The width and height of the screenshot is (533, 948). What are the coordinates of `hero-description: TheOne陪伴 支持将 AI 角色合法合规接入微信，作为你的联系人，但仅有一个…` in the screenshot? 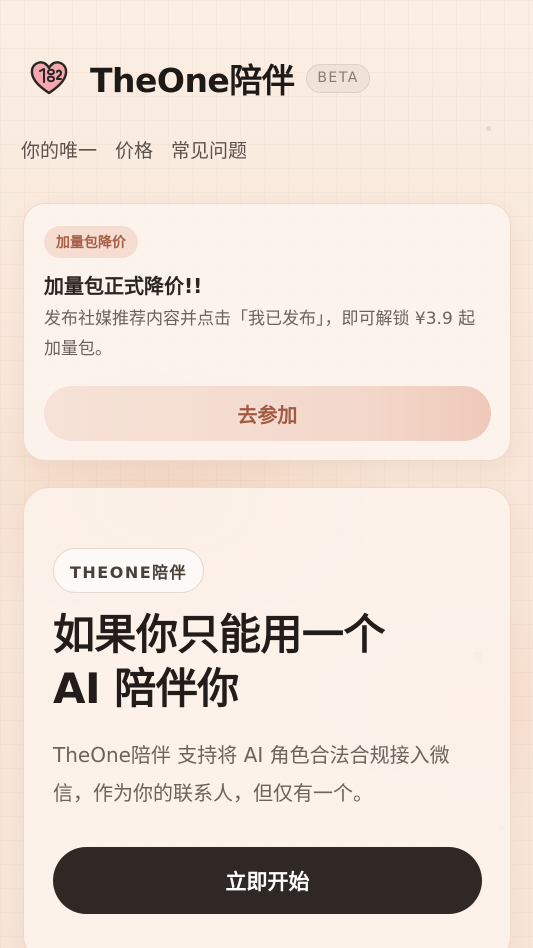 It's located at (251, 774).